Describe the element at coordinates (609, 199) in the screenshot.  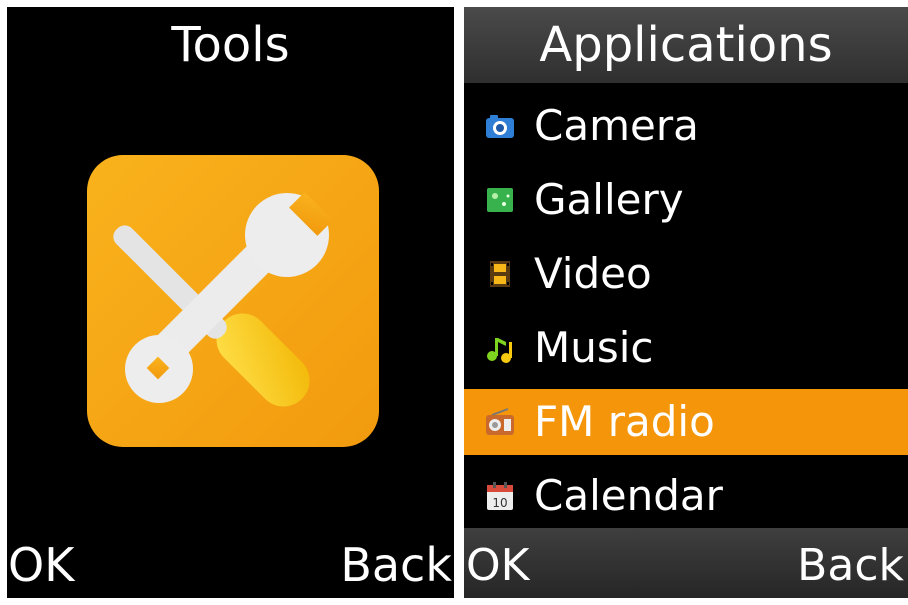
I see `list-item-label: Gallery` at that location.